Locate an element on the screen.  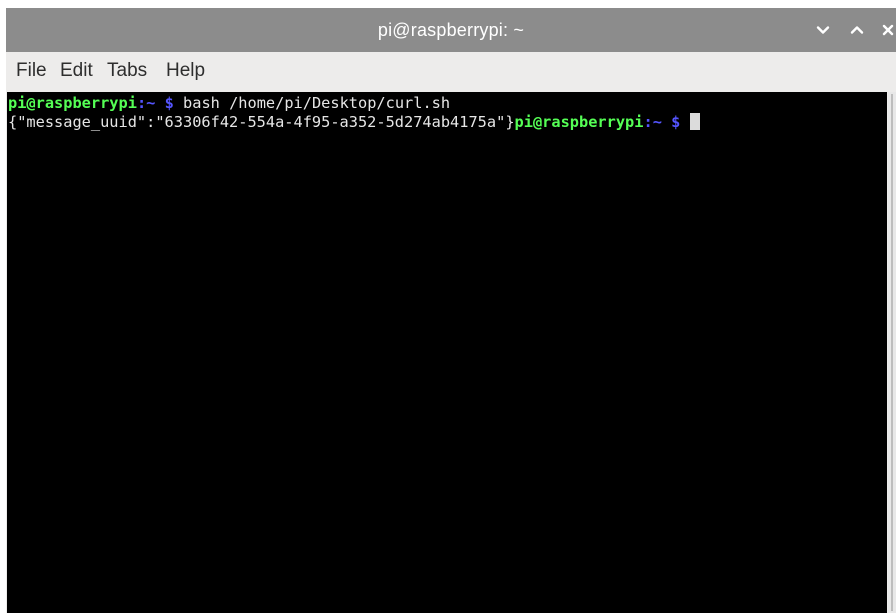
title-bar: pi@raspberrypi: ~ is located at coordinates (451, 30).